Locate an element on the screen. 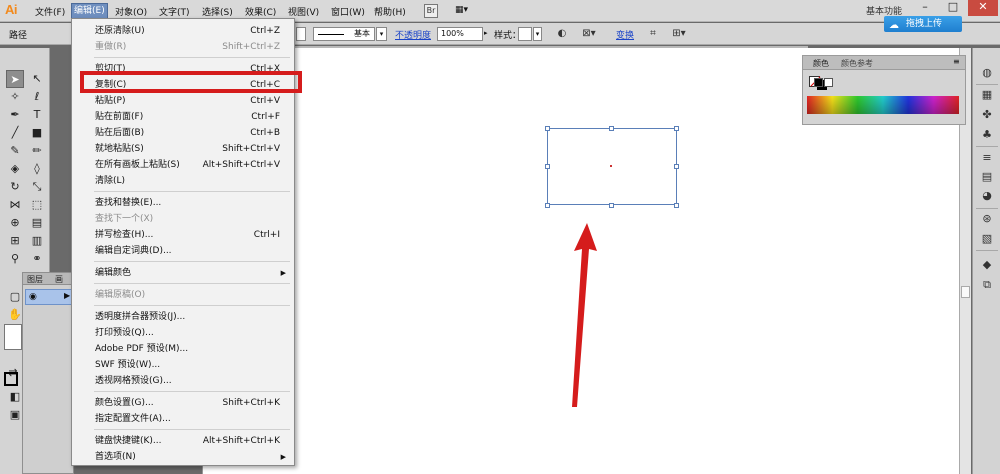 The width and height of the screenshot is (1000, 474). menu-select: 选择(S) is located at coordinates (217, 12).